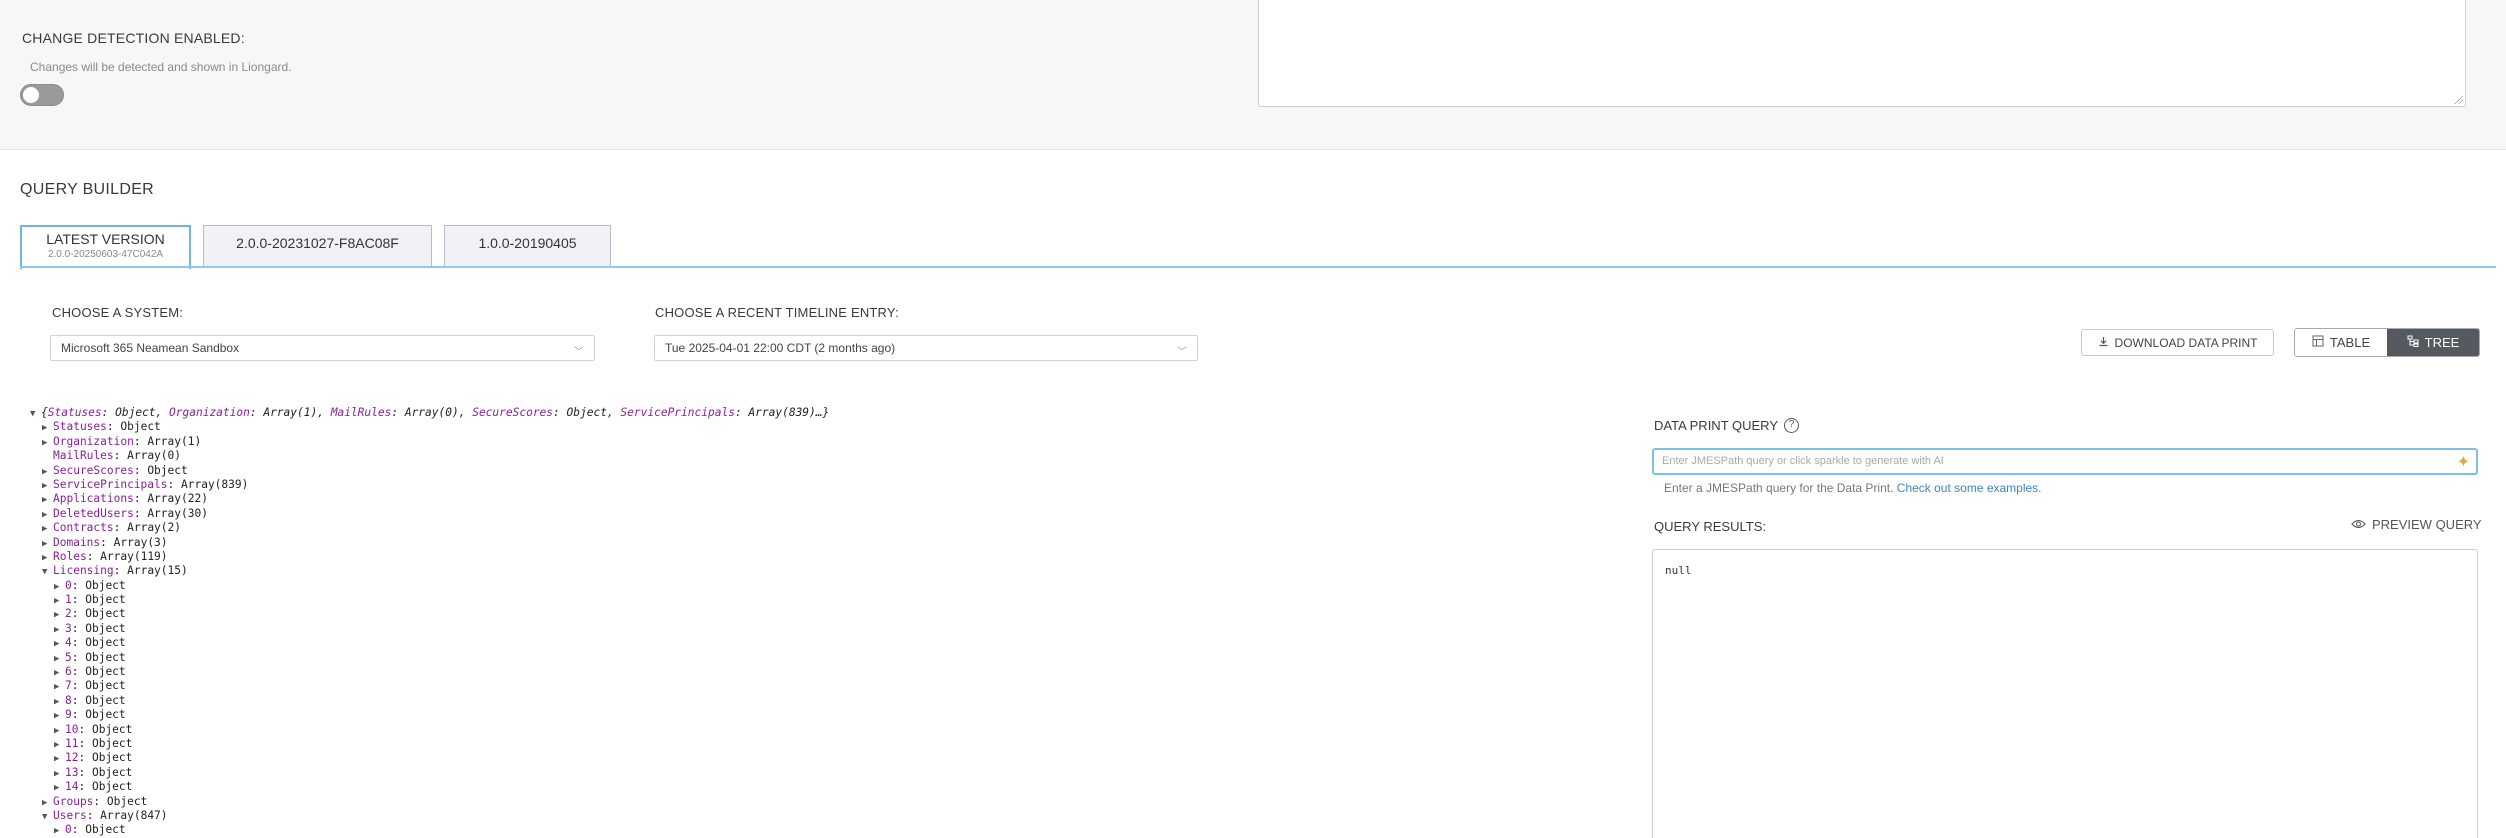 Image resolution: width=2506 pixels, height=838 pixels. I want to click on tab-version-2-0-0: 2.0.0-20231027-F8AC08F, so click(317, 246).